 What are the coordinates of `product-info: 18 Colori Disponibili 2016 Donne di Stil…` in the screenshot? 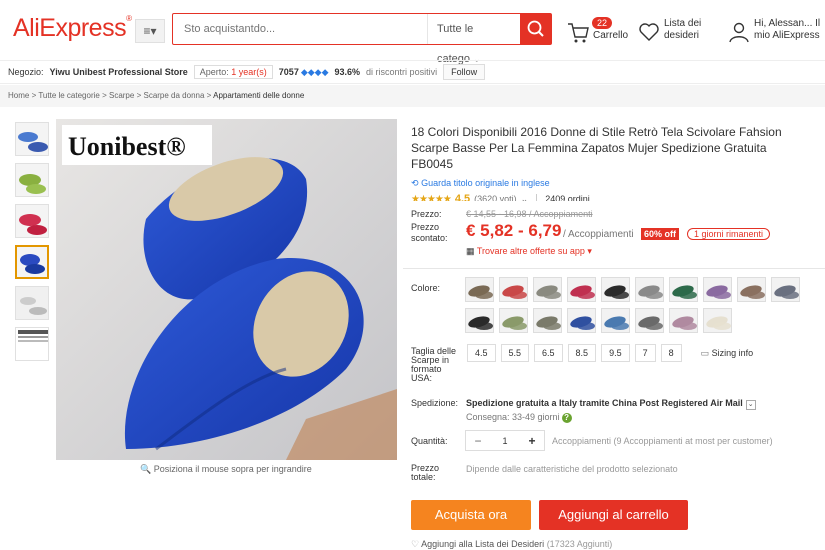 It's located at (611, 164).